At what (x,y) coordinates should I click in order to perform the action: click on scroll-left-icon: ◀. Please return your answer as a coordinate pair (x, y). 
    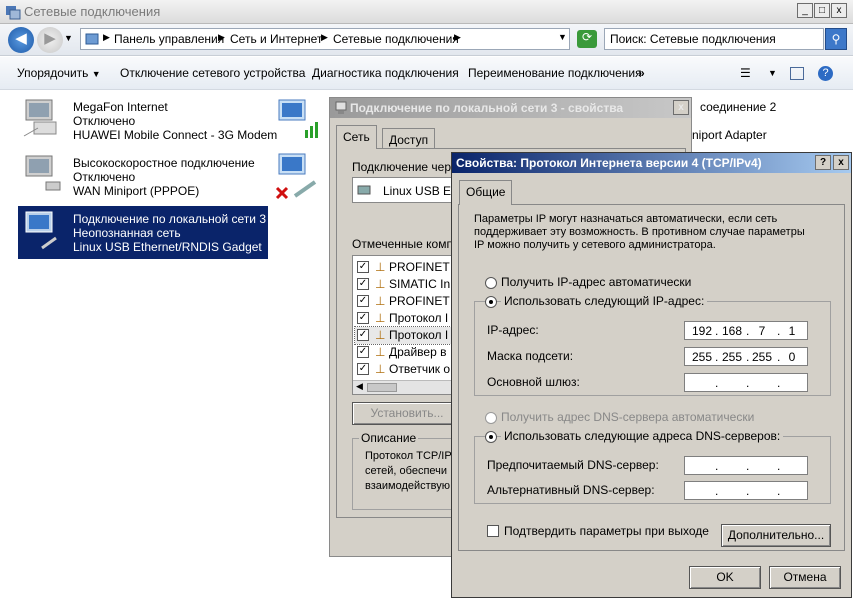
    Looking at the image, I should click on (359, 386).